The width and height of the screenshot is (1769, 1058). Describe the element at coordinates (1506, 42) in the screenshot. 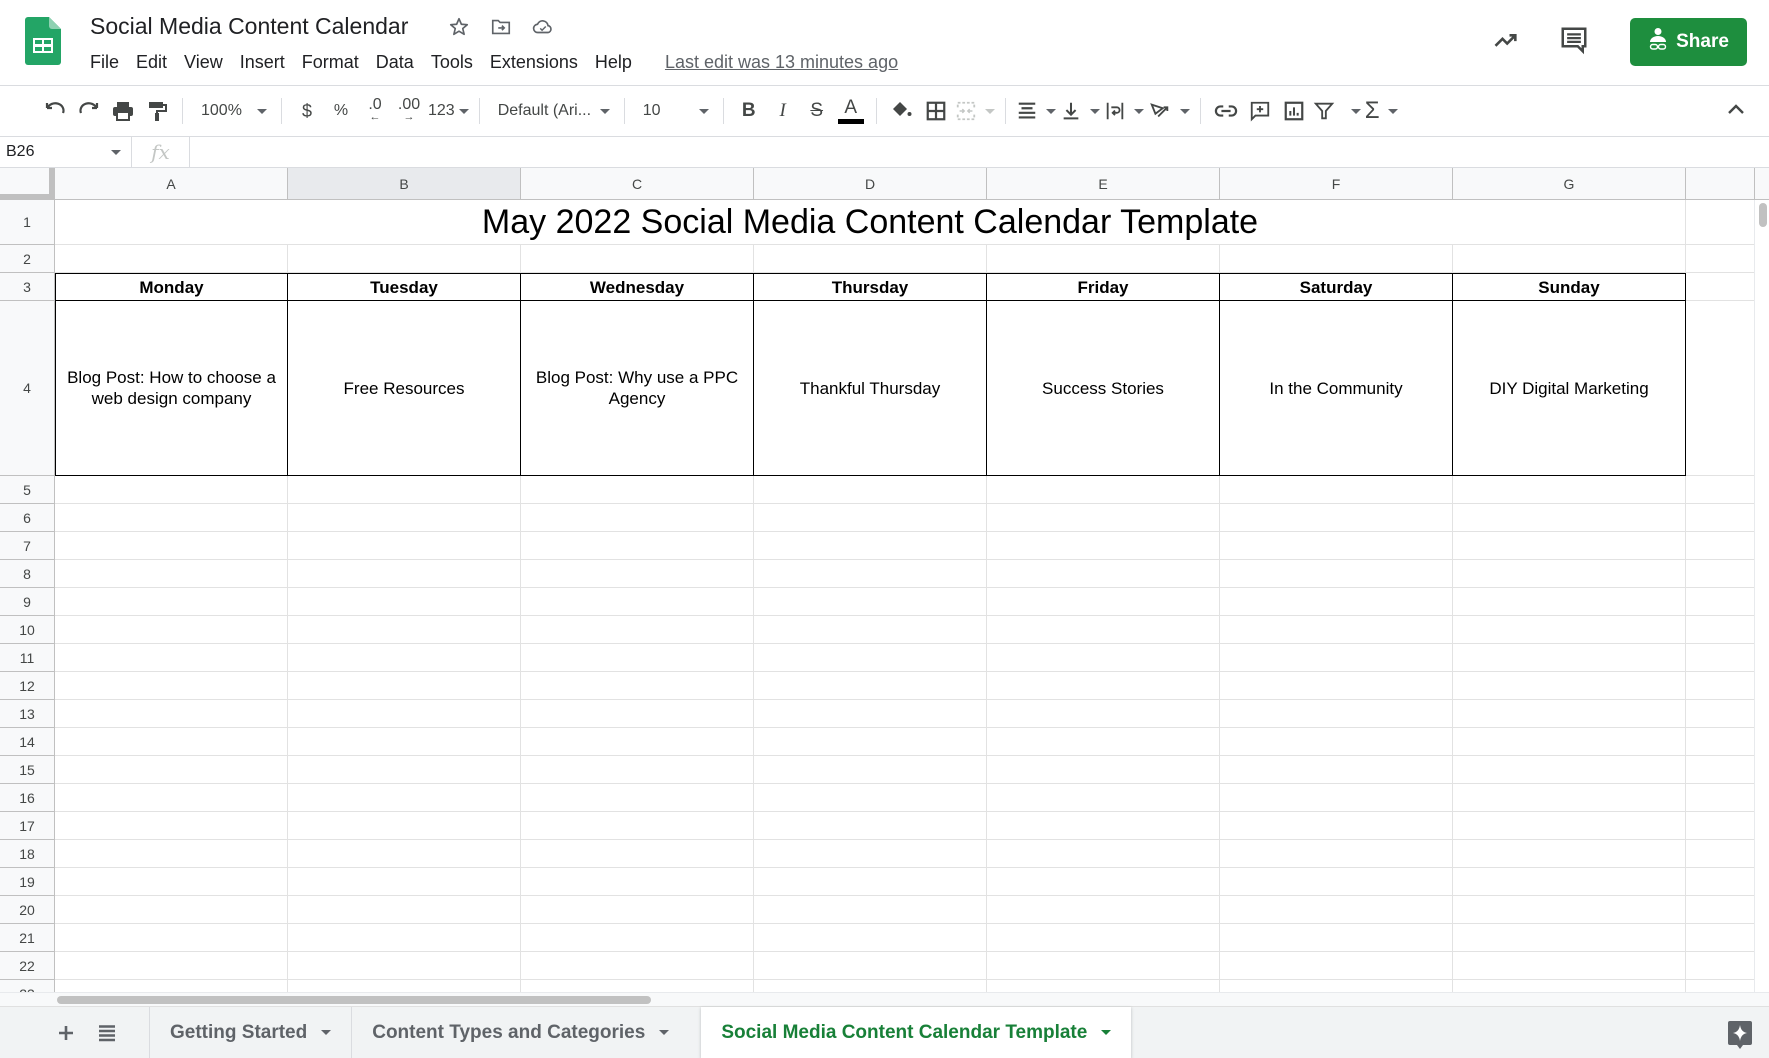

I see `activity-dashboard-button` at that location.